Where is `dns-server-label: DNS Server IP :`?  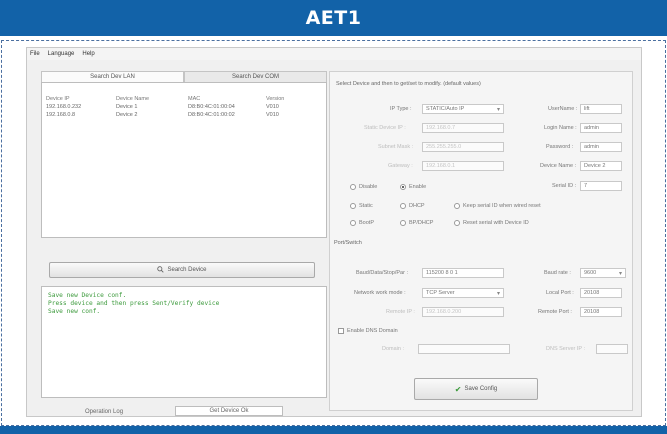 dns-server-label: DNS Server IP : is located at coordinates (566, 349).